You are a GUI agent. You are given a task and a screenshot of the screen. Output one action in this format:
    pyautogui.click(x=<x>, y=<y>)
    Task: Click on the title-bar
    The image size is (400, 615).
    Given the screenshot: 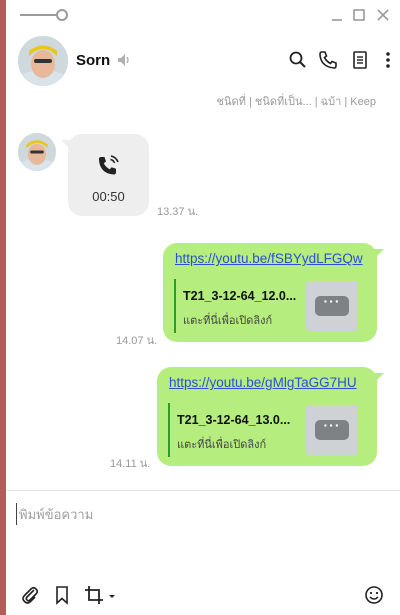 What is the action you would take?
    pyautogui.click(x=203, y=15)
    